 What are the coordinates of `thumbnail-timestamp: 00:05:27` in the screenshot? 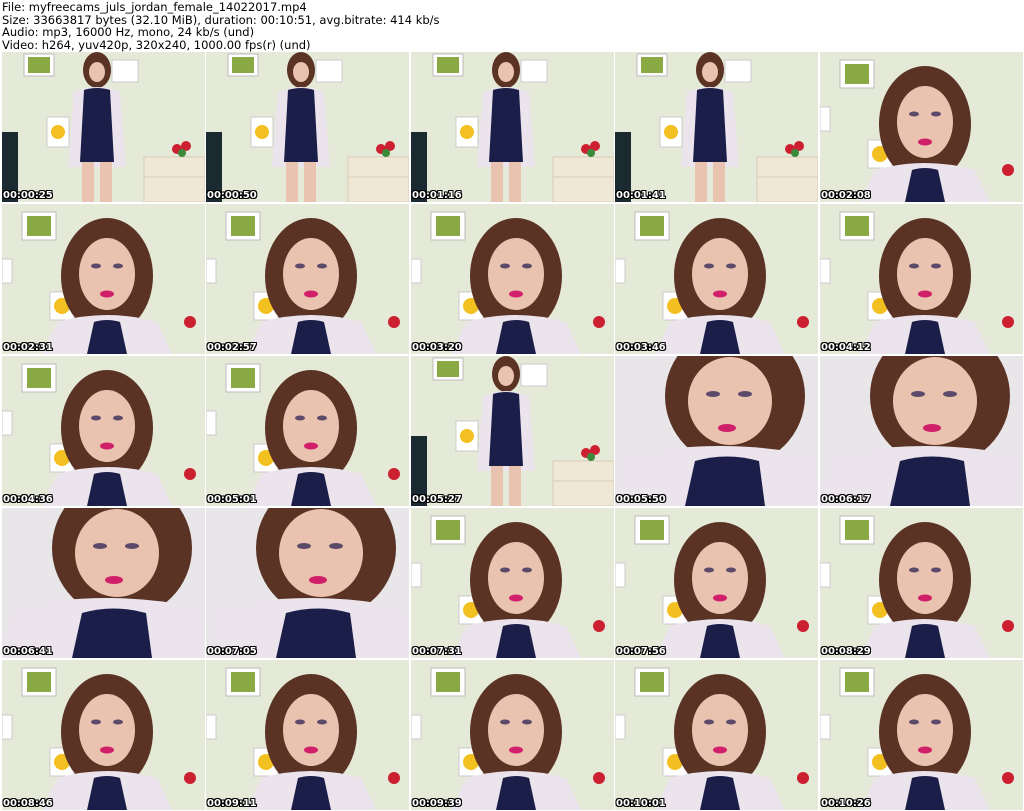 It's located at (437, 499).